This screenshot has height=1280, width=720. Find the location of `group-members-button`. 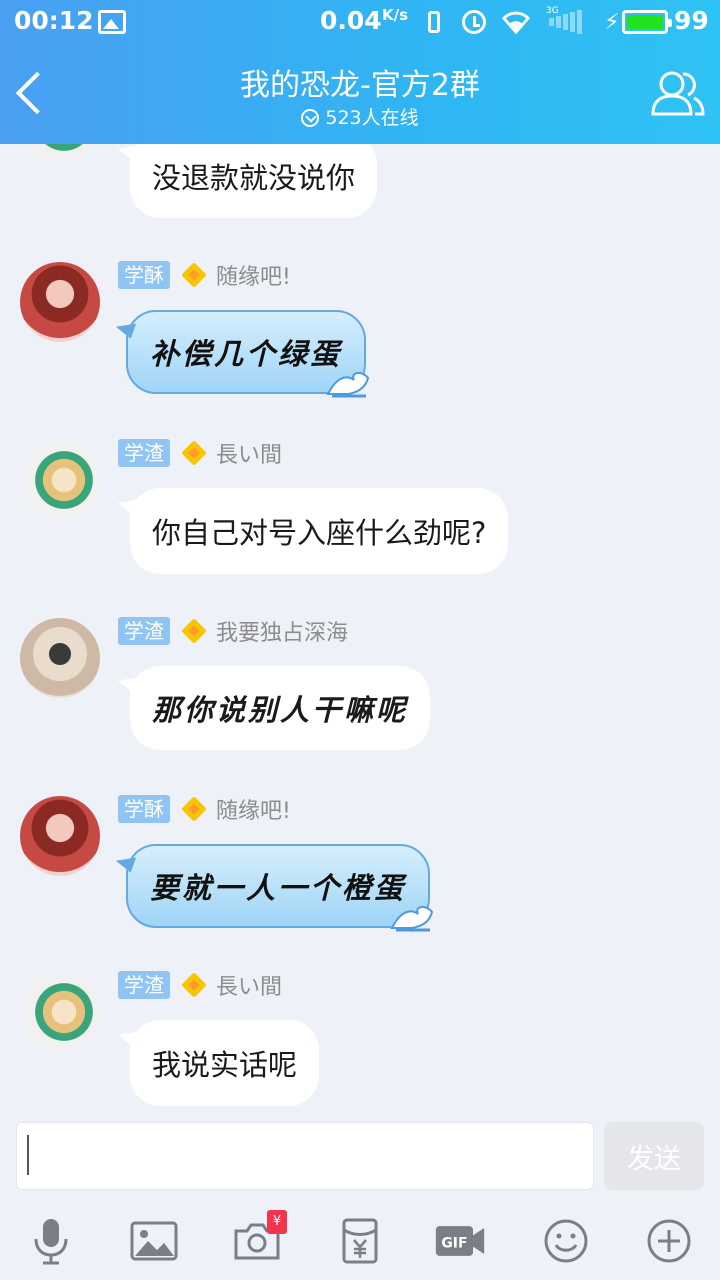

group-members-button is located at coordinates (678, 94).